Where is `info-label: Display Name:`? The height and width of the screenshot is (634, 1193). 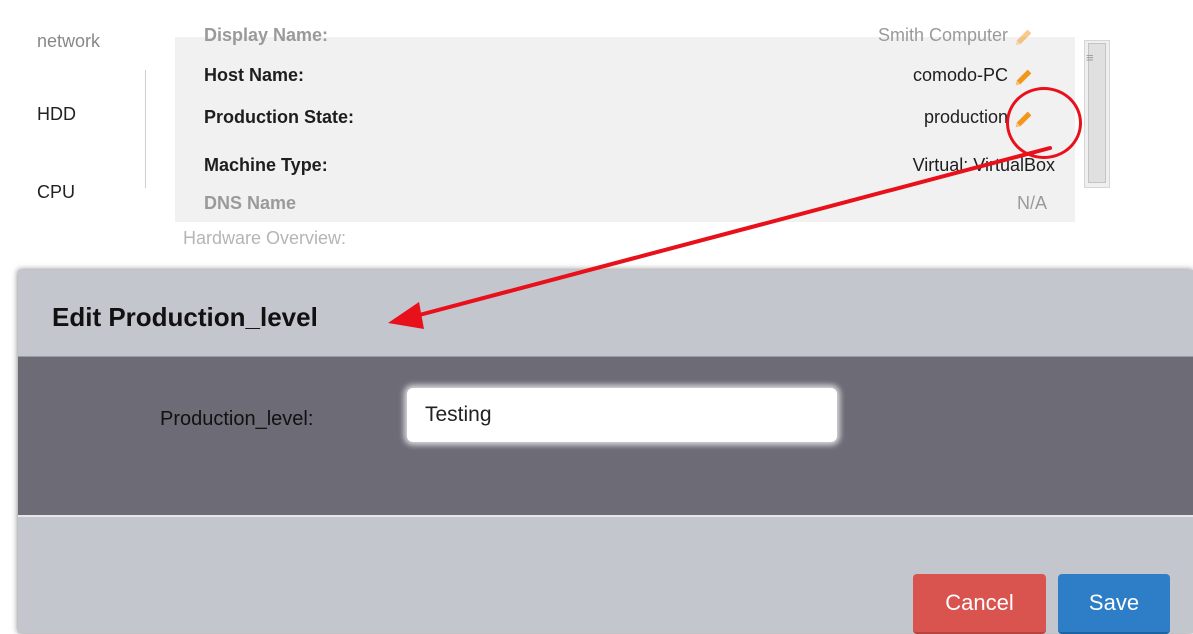 info-label: Display Name: is located at coordinates (266, 35).